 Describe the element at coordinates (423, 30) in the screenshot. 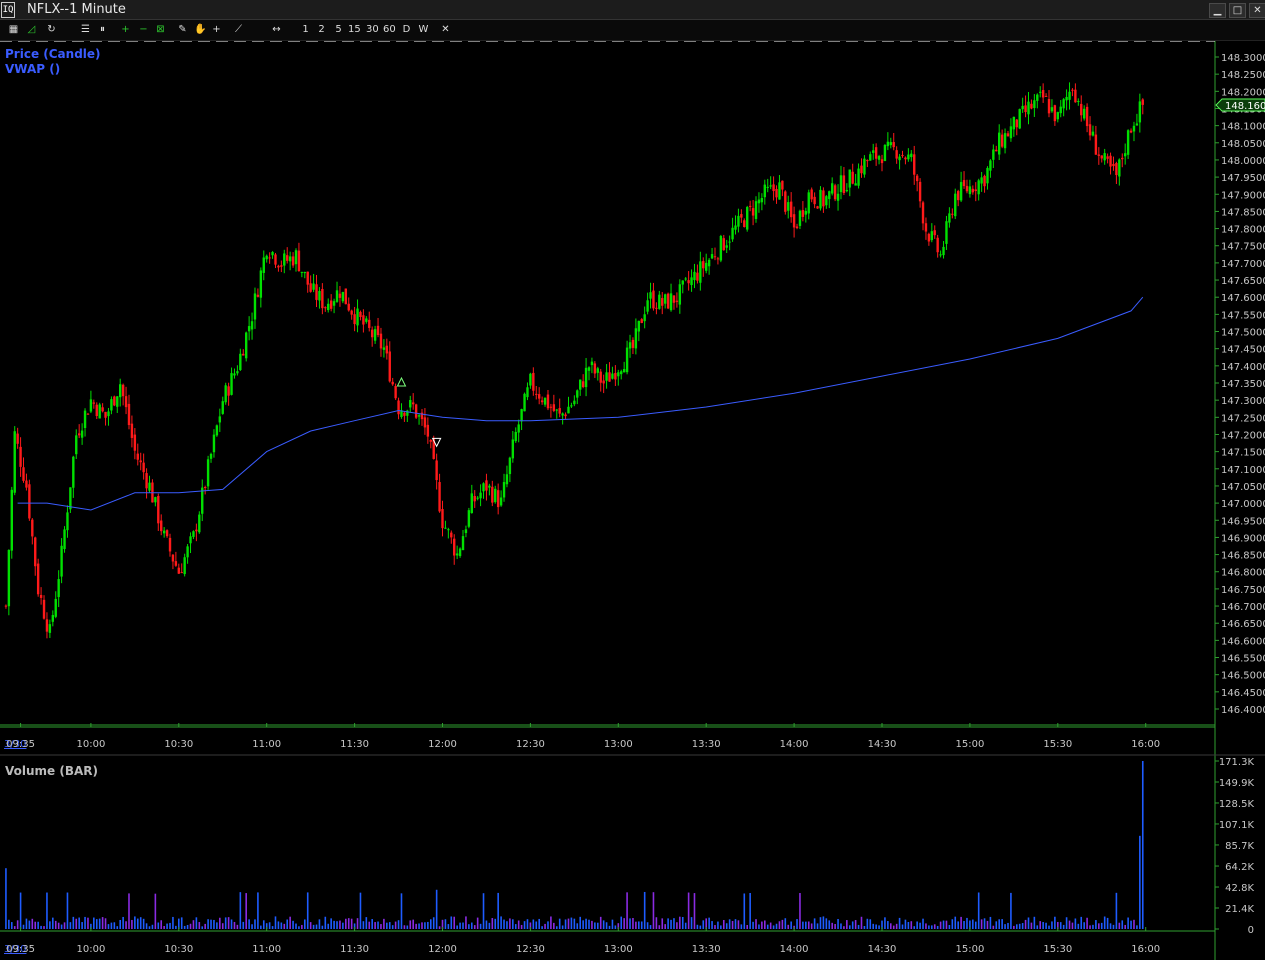

I see `interval-week-button: W` at that location.